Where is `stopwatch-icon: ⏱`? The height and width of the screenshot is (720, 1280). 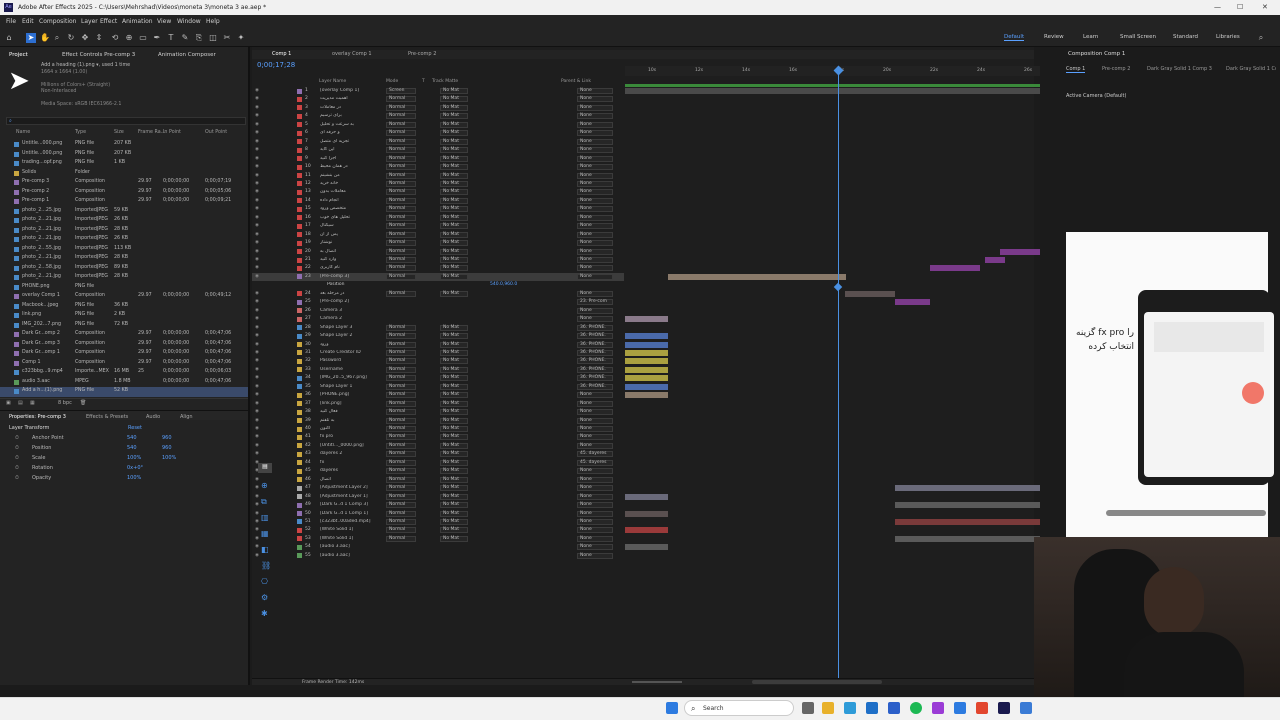 stopwatch-icon: ⏱ is located at coordinates (17, 458).